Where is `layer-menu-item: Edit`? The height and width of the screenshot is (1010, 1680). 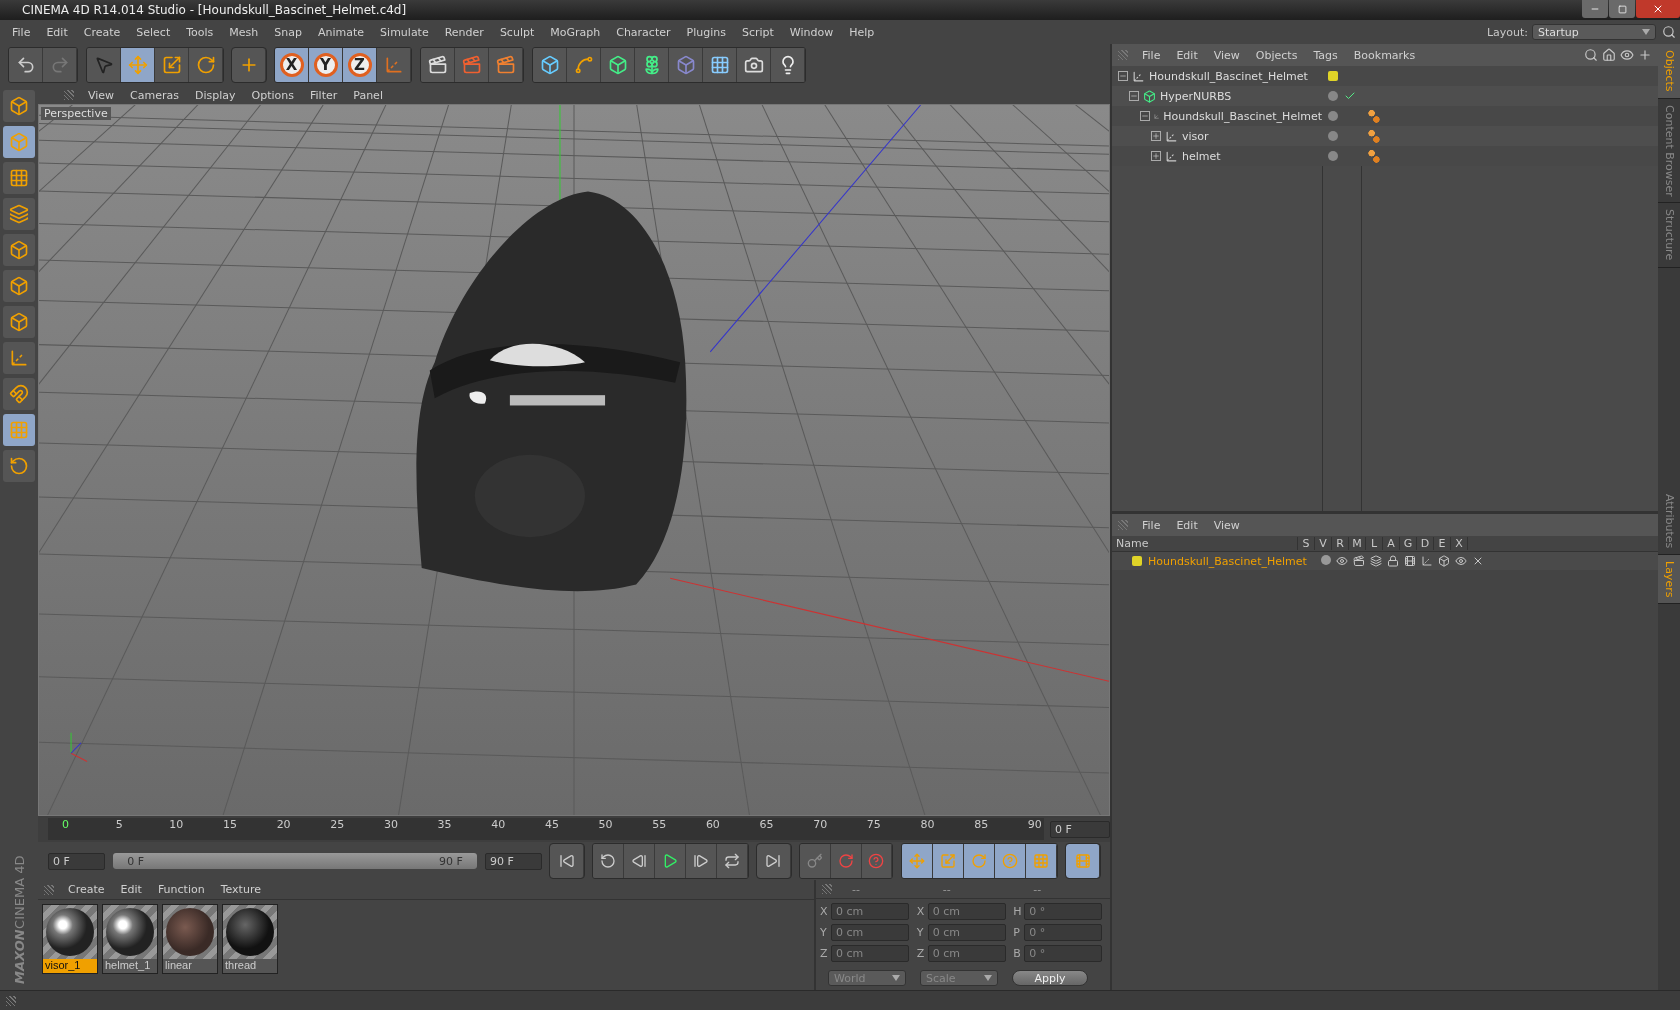 layer-menu-item: Edit is located at coordinates (1187, 525).